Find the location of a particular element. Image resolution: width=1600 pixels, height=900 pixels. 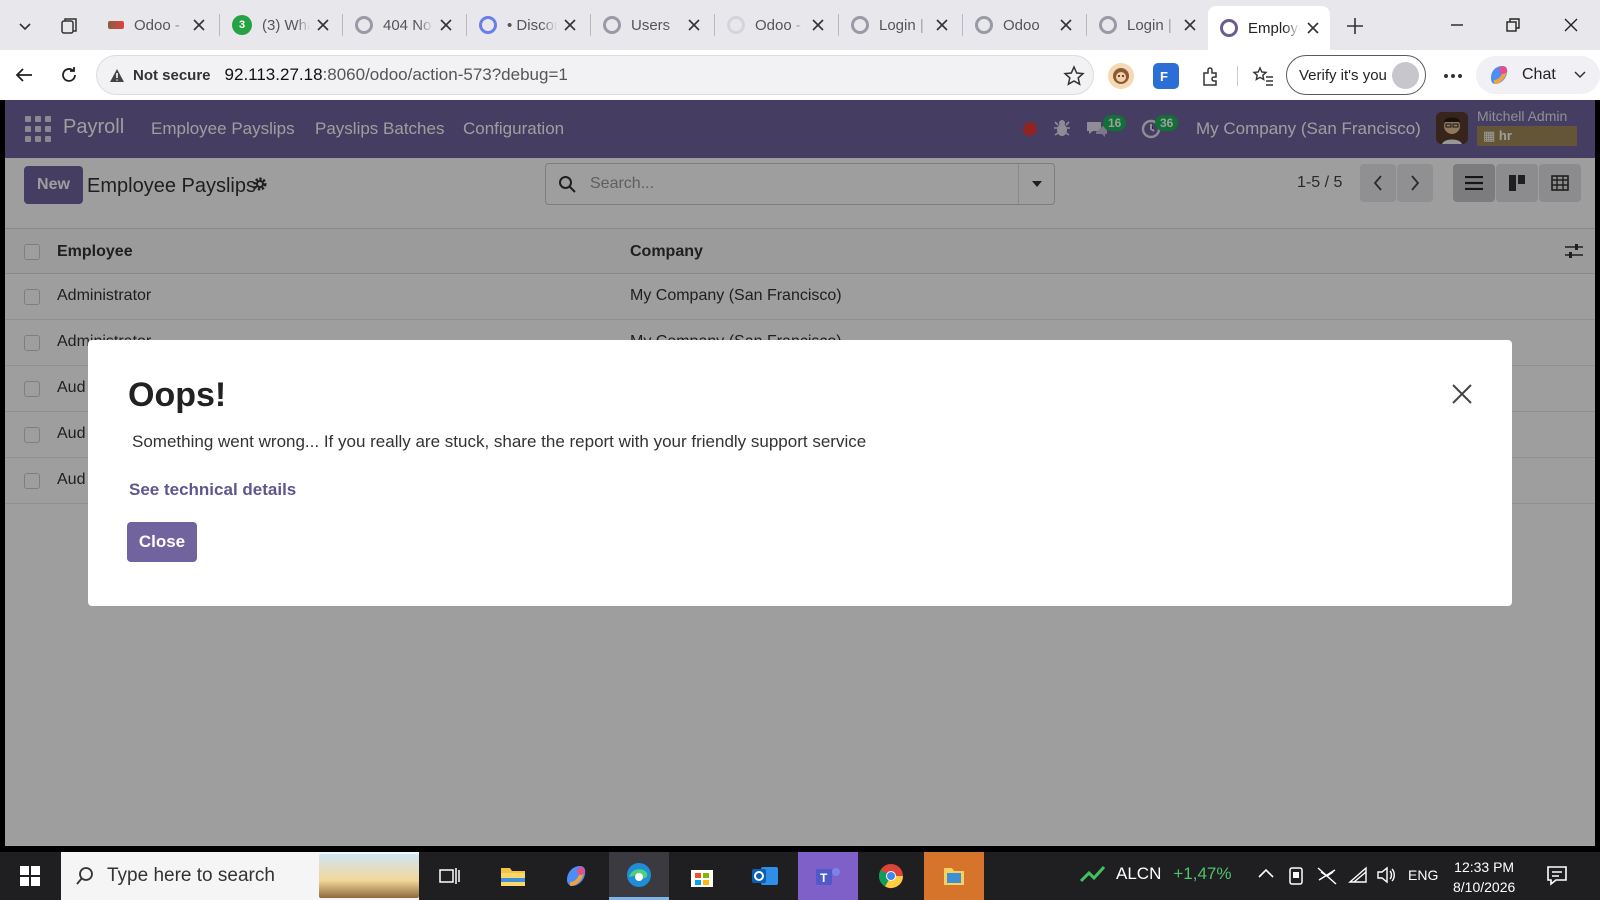

tab-users: Users is located at coordinates (651, 25).